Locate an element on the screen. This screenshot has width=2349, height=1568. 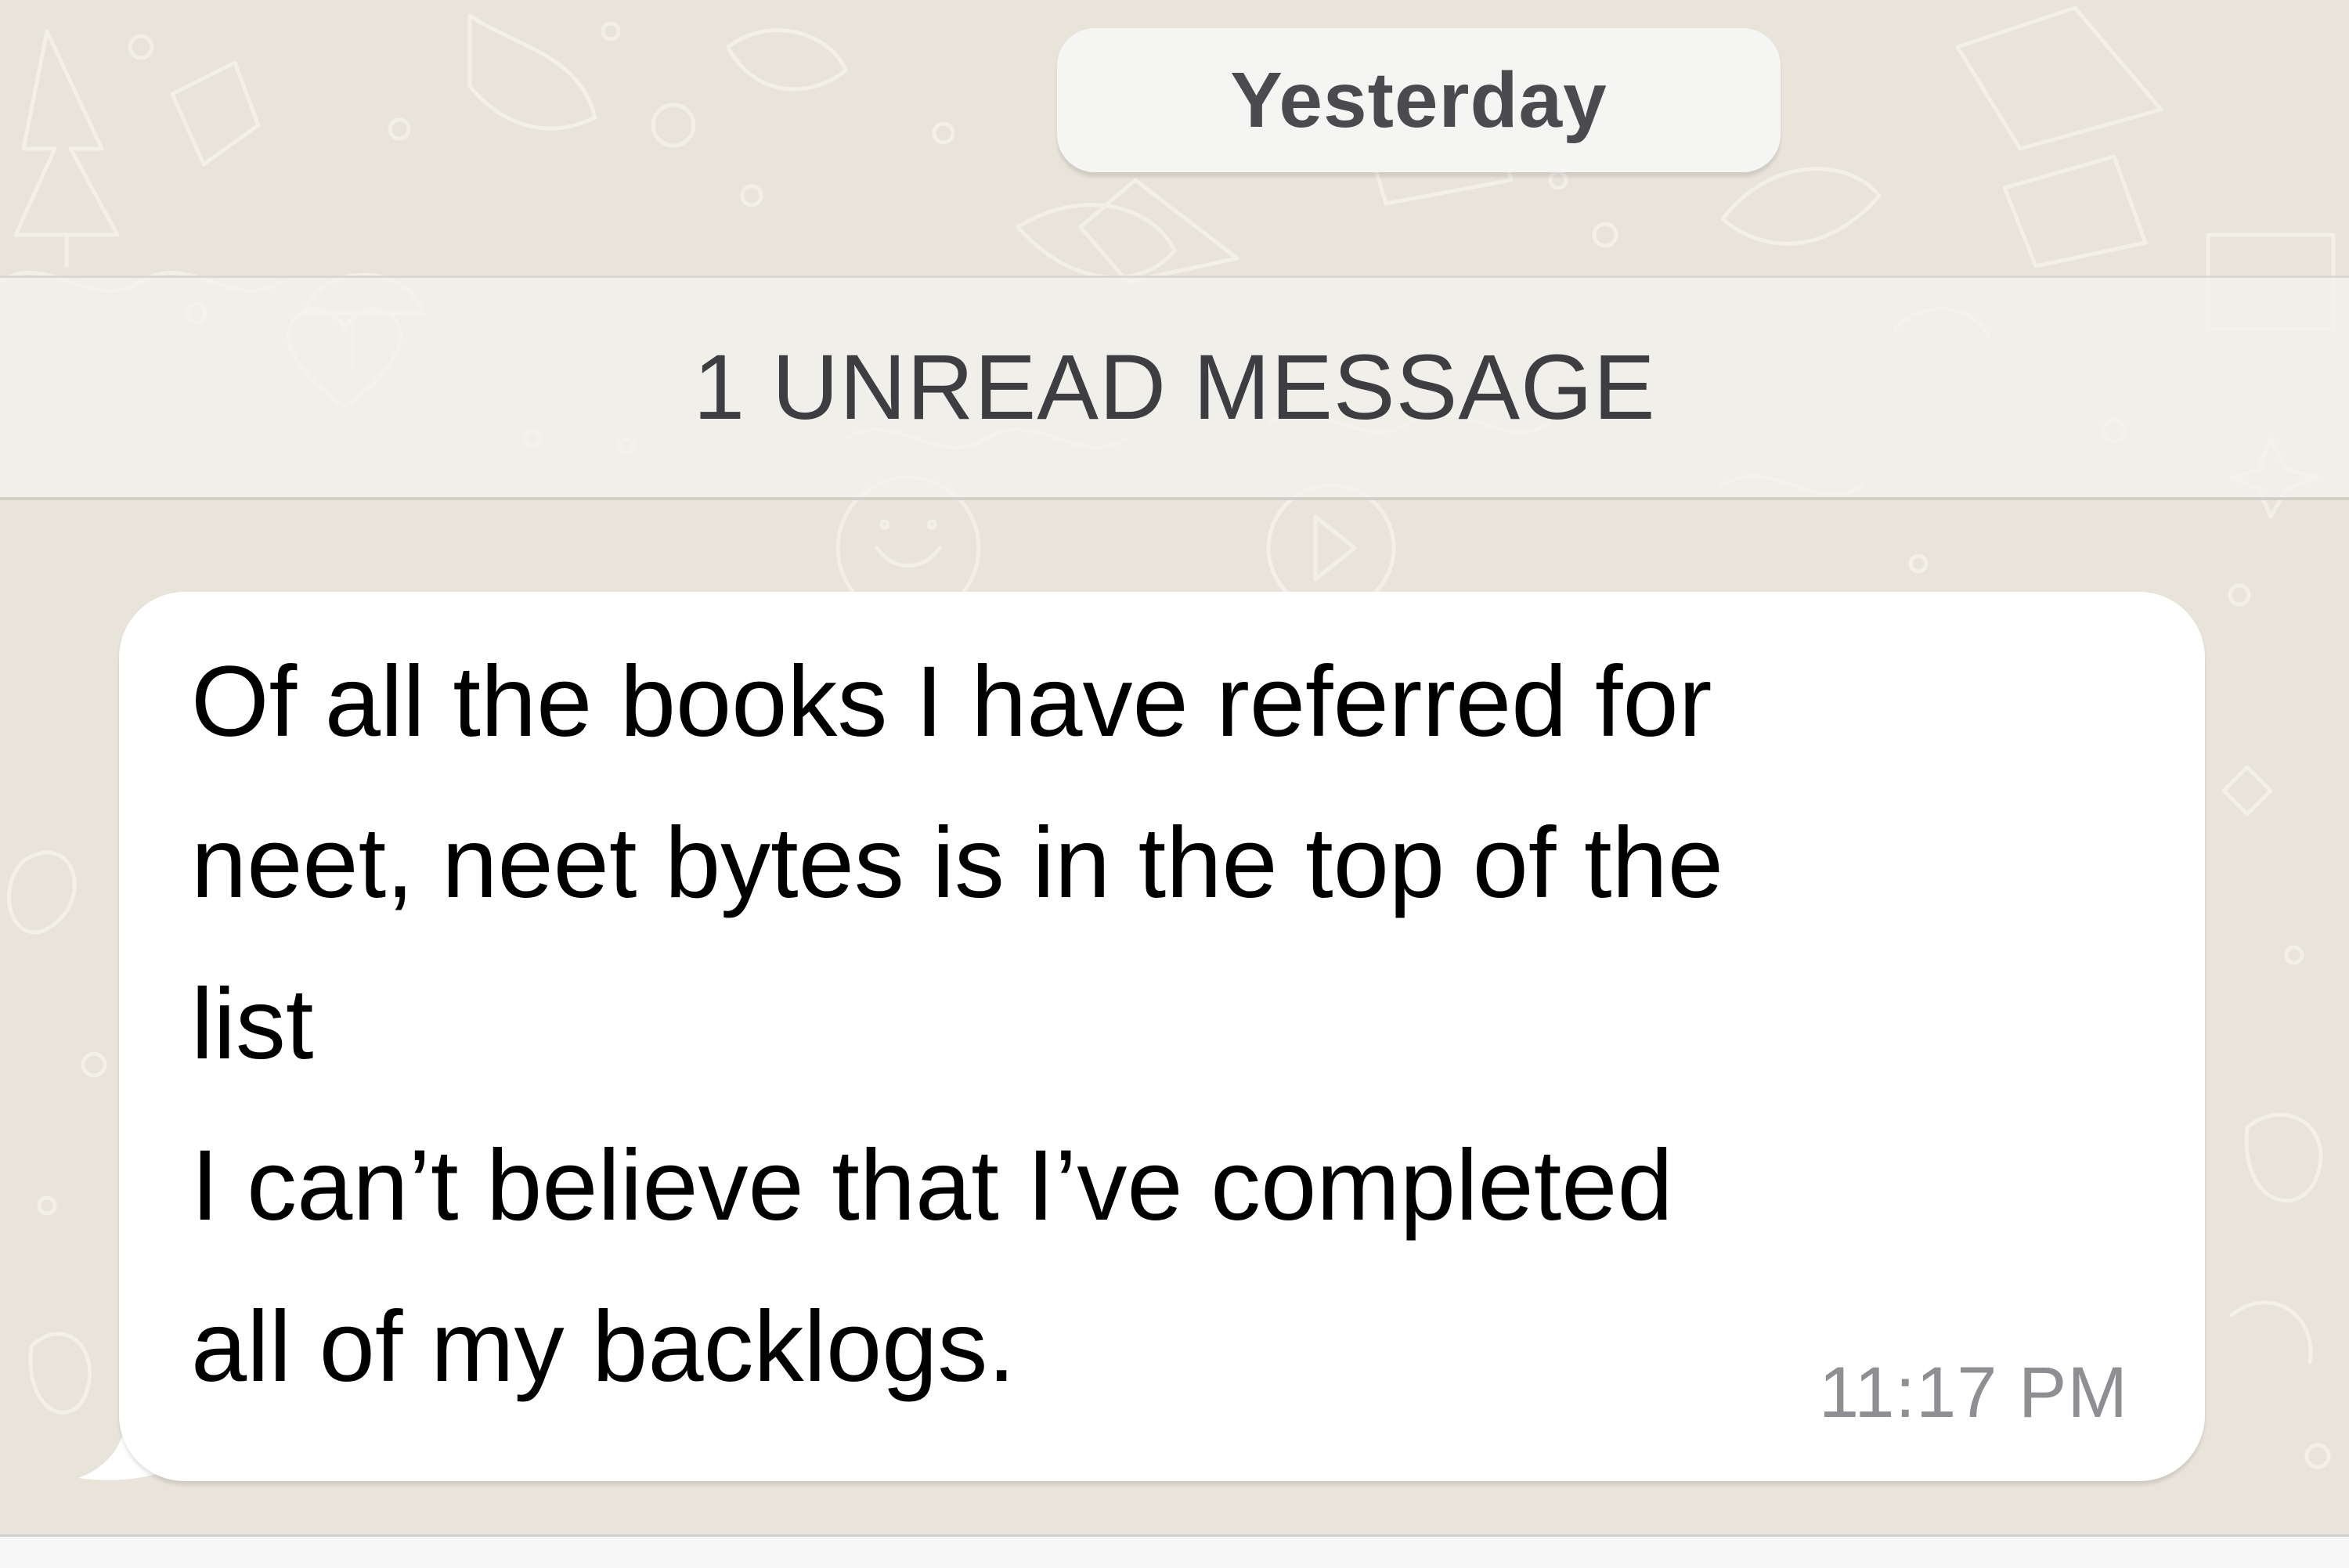
date-divider-label: Yesterday is located at coordinates (1418, 100).